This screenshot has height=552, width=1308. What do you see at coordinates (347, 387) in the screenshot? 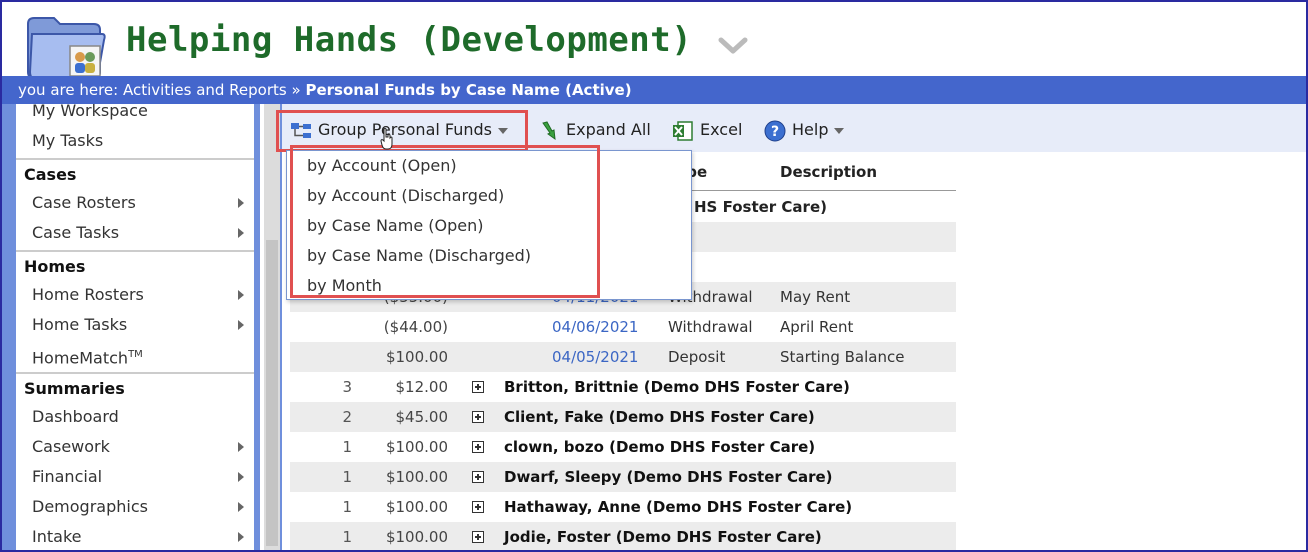
I see `count-cell: 3` at bounding box center [347, 387].